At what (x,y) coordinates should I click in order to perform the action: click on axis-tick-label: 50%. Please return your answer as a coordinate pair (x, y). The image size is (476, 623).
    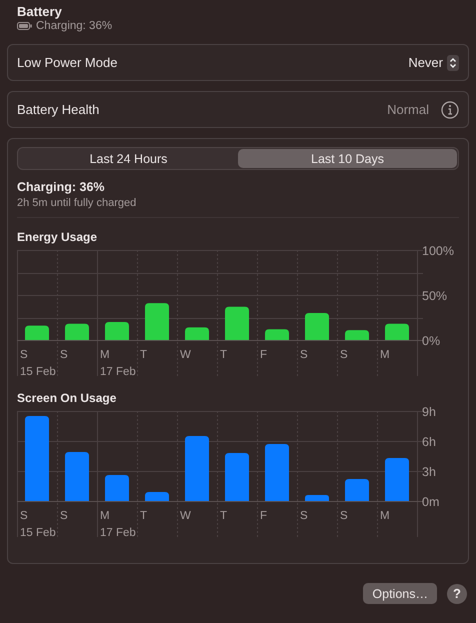
    Looking at the image, I should click on (435, 296).